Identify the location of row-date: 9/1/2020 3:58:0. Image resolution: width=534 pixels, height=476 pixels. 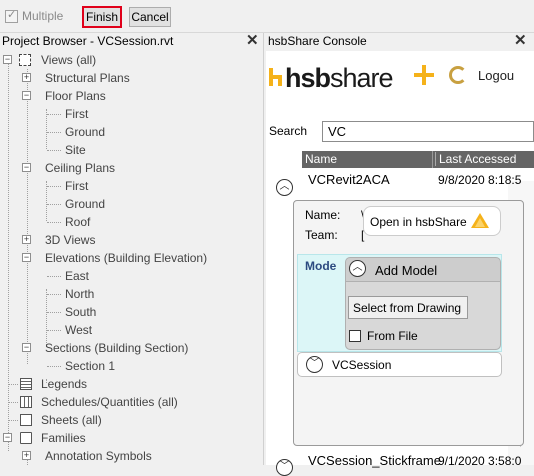
(480, 461).